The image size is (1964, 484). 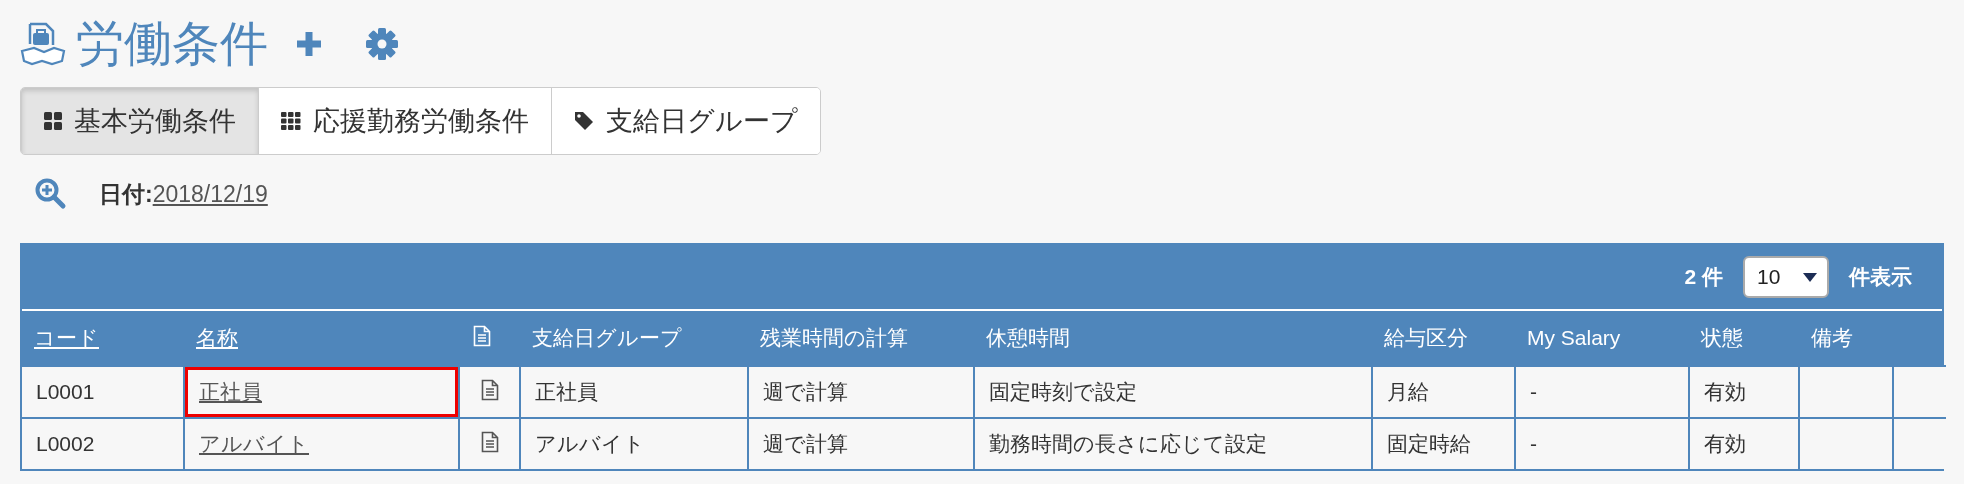 What do you see at coordinates (1063, 391) in the screenshot?
I see `table-cell: 固定時刻で設定` at bounding box center [1063, 391].